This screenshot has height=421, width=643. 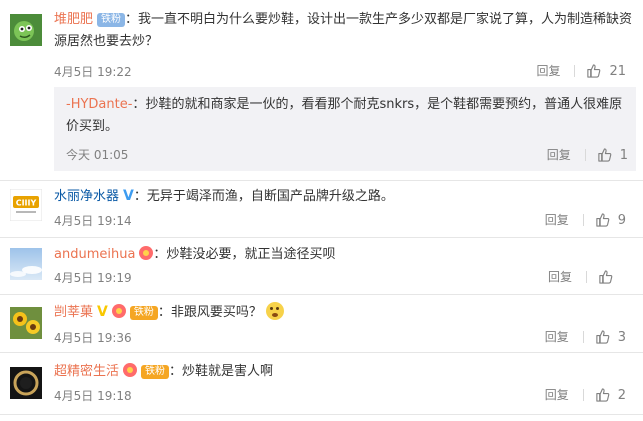 What do you see at coordinates (216, 312) in the screenshot?
I see `comment-text: 非跟风要买吗？` at bounding box center [216, 312].